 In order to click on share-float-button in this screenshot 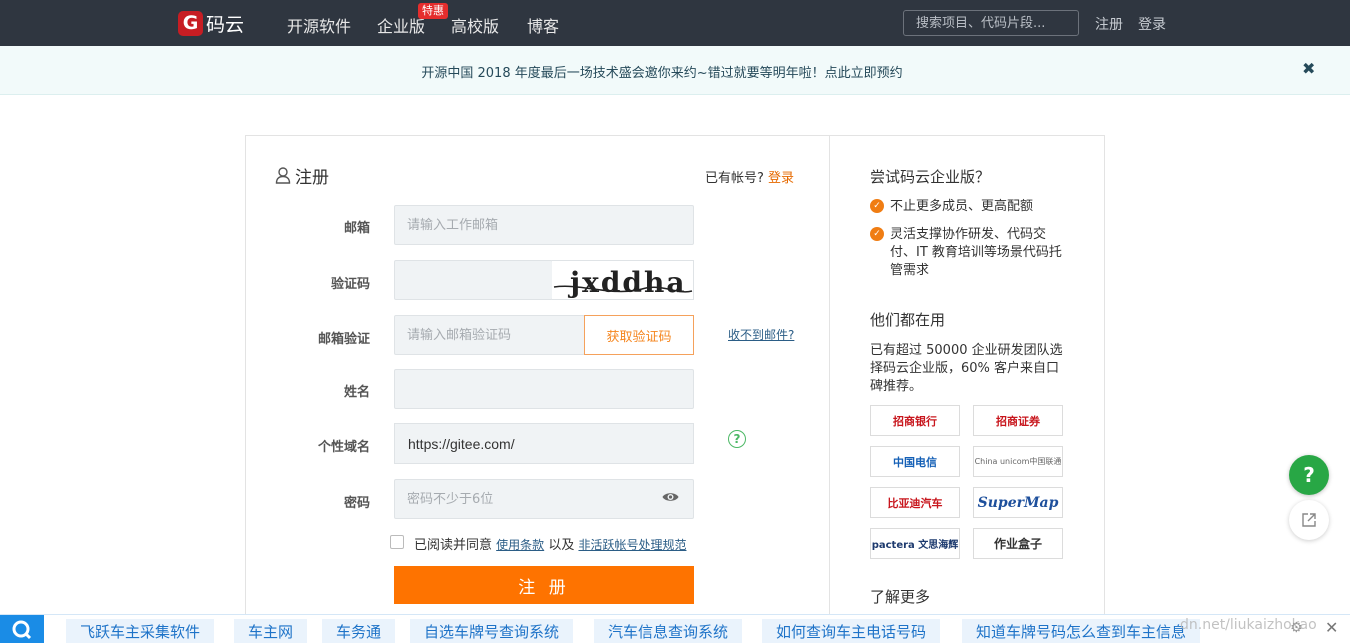, I will do `click(1309, 520)`.